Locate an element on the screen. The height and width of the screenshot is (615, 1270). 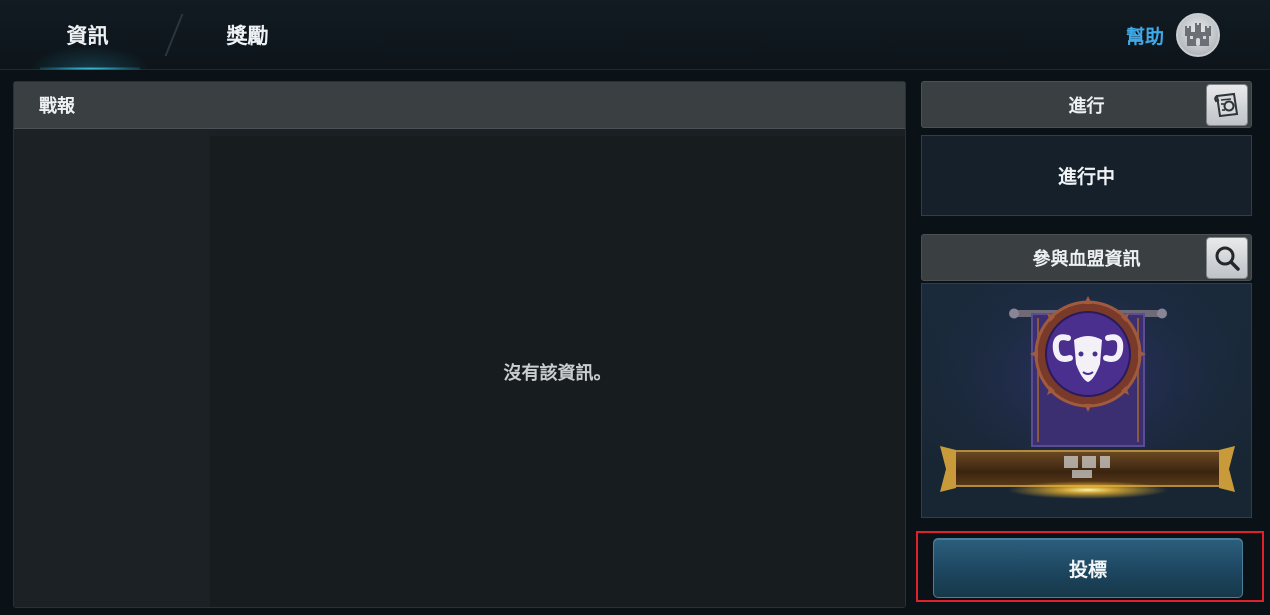
search-button is located at coordinates (1227, 258).